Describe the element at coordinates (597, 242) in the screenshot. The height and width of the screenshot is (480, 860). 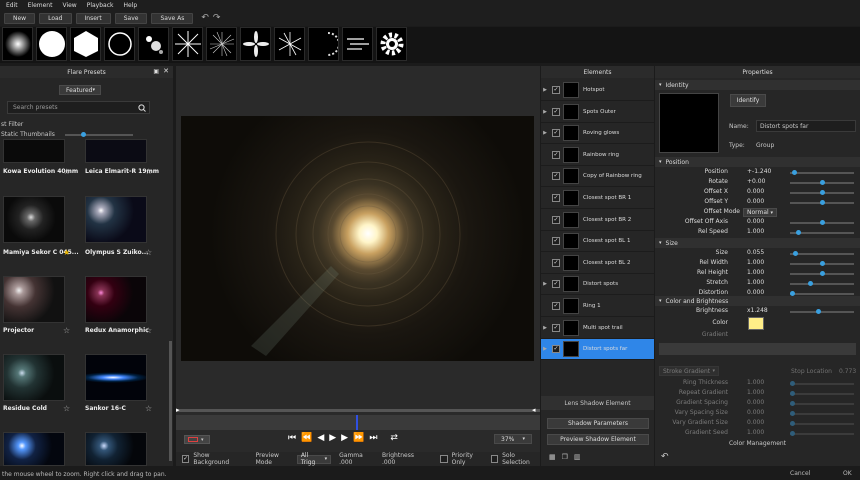
I see `element-row: ✓ Closest spot BL 1` at that location.